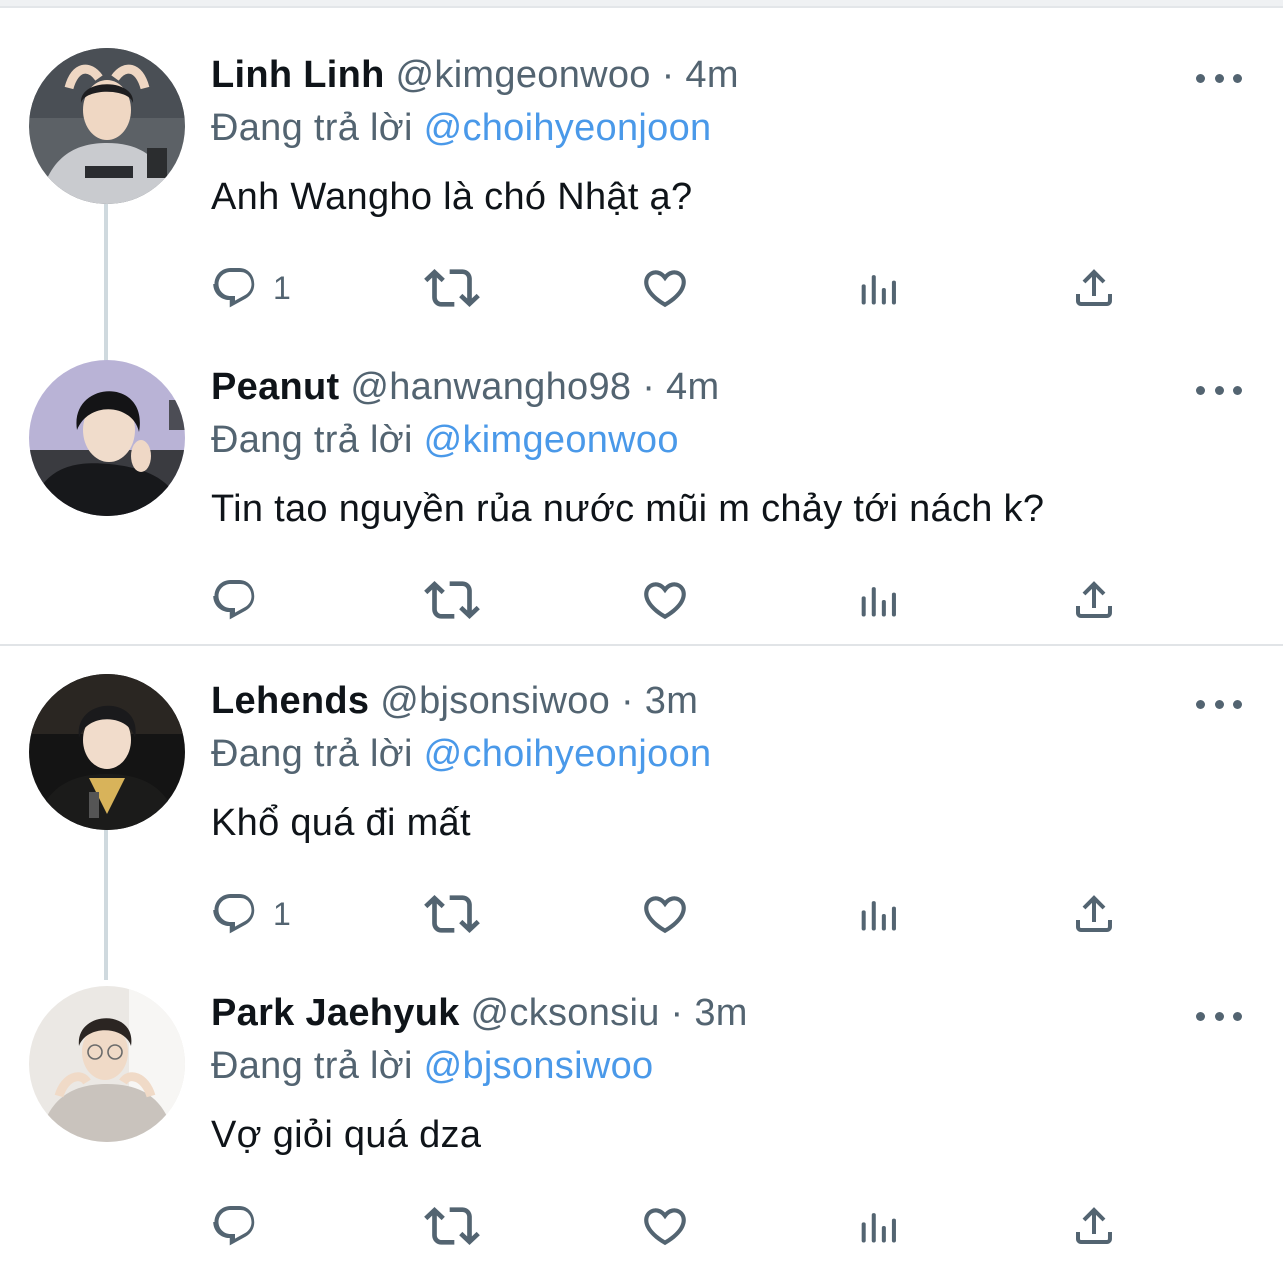 Image resolution: width=1283 pixels, height=1261 pixels. What do you see at coordinates (539, 1066) in the screenshot?
I see `mention-link: @bjsonsiwoo` at bounding box center [539, 1066].